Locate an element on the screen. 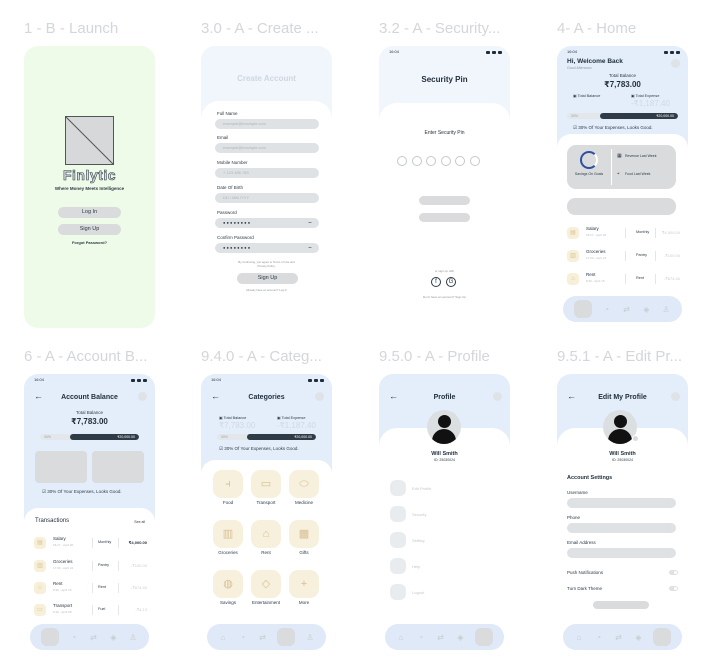  account-total-label: Total Balance is located at coordinates (89, 412).